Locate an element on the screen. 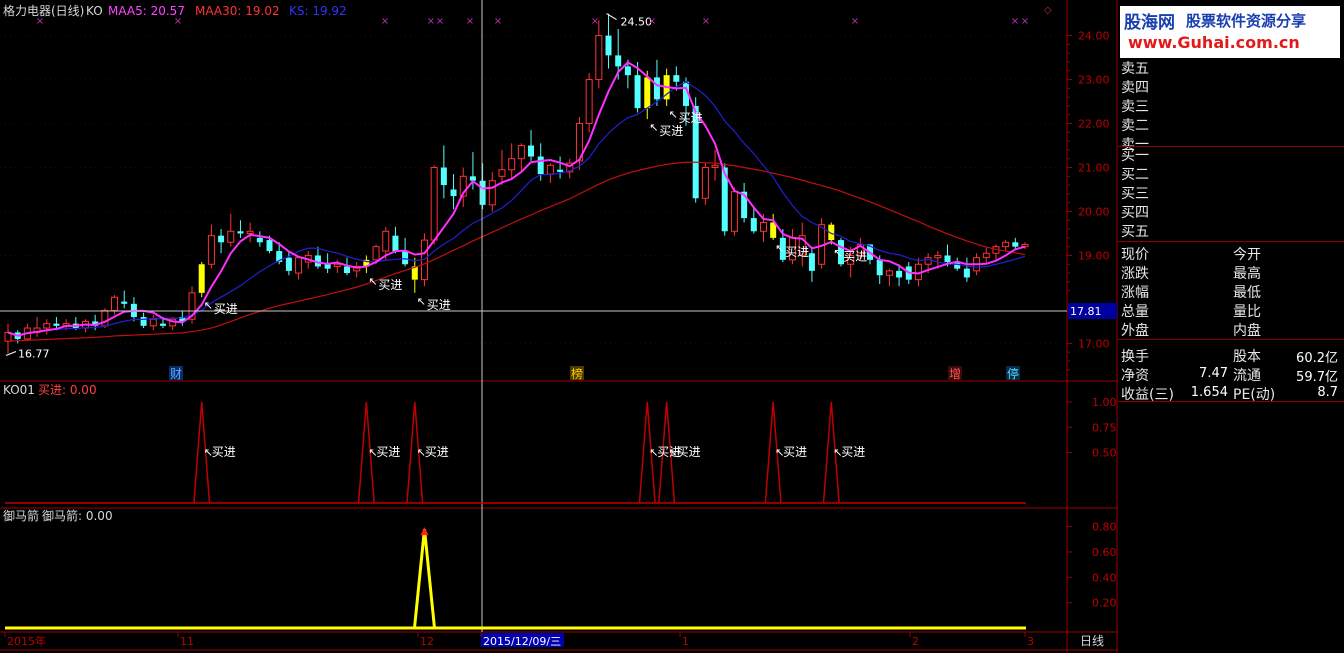  logo-url: www.Guhai.com.cn is located at coordinates (1214, 42).